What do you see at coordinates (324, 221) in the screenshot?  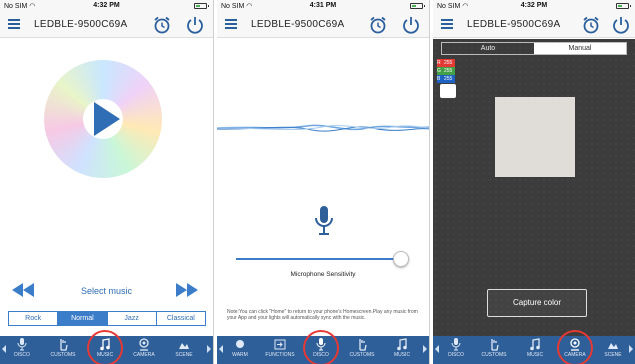 I see `microphone-icon` at bounding box center [324, 221].